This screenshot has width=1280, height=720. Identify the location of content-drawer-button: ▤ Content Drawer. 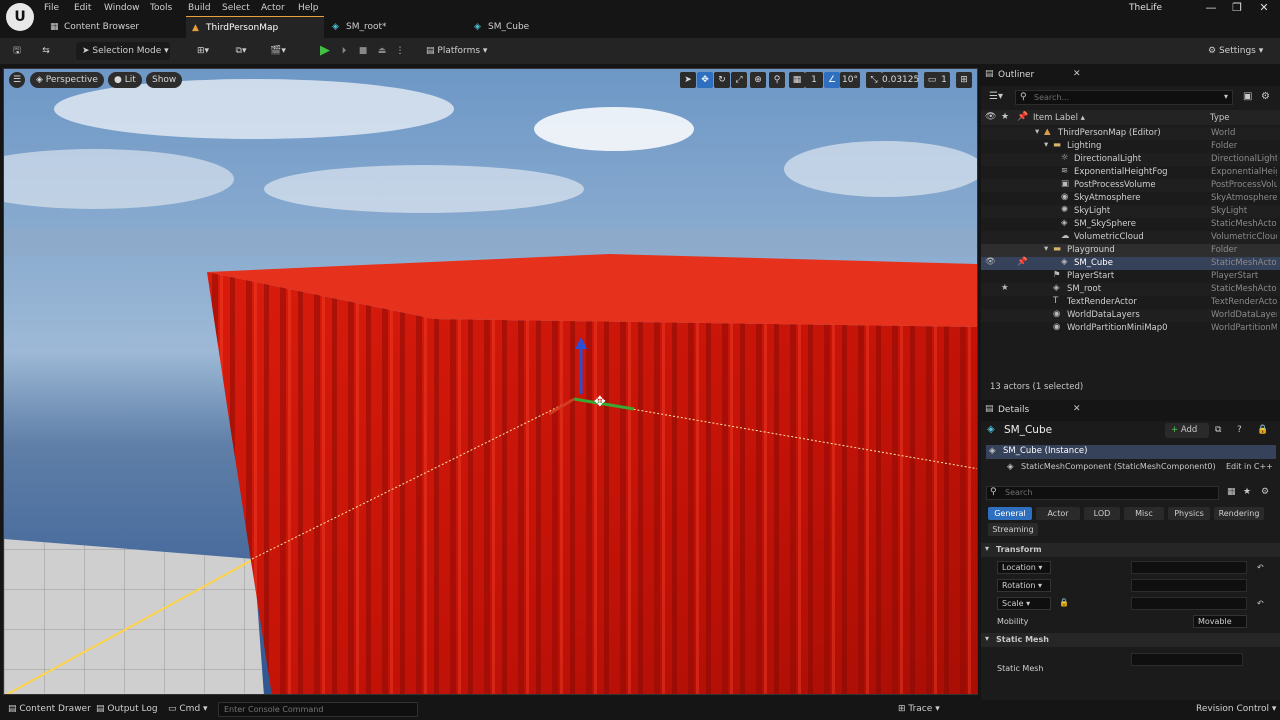
(49, 709).